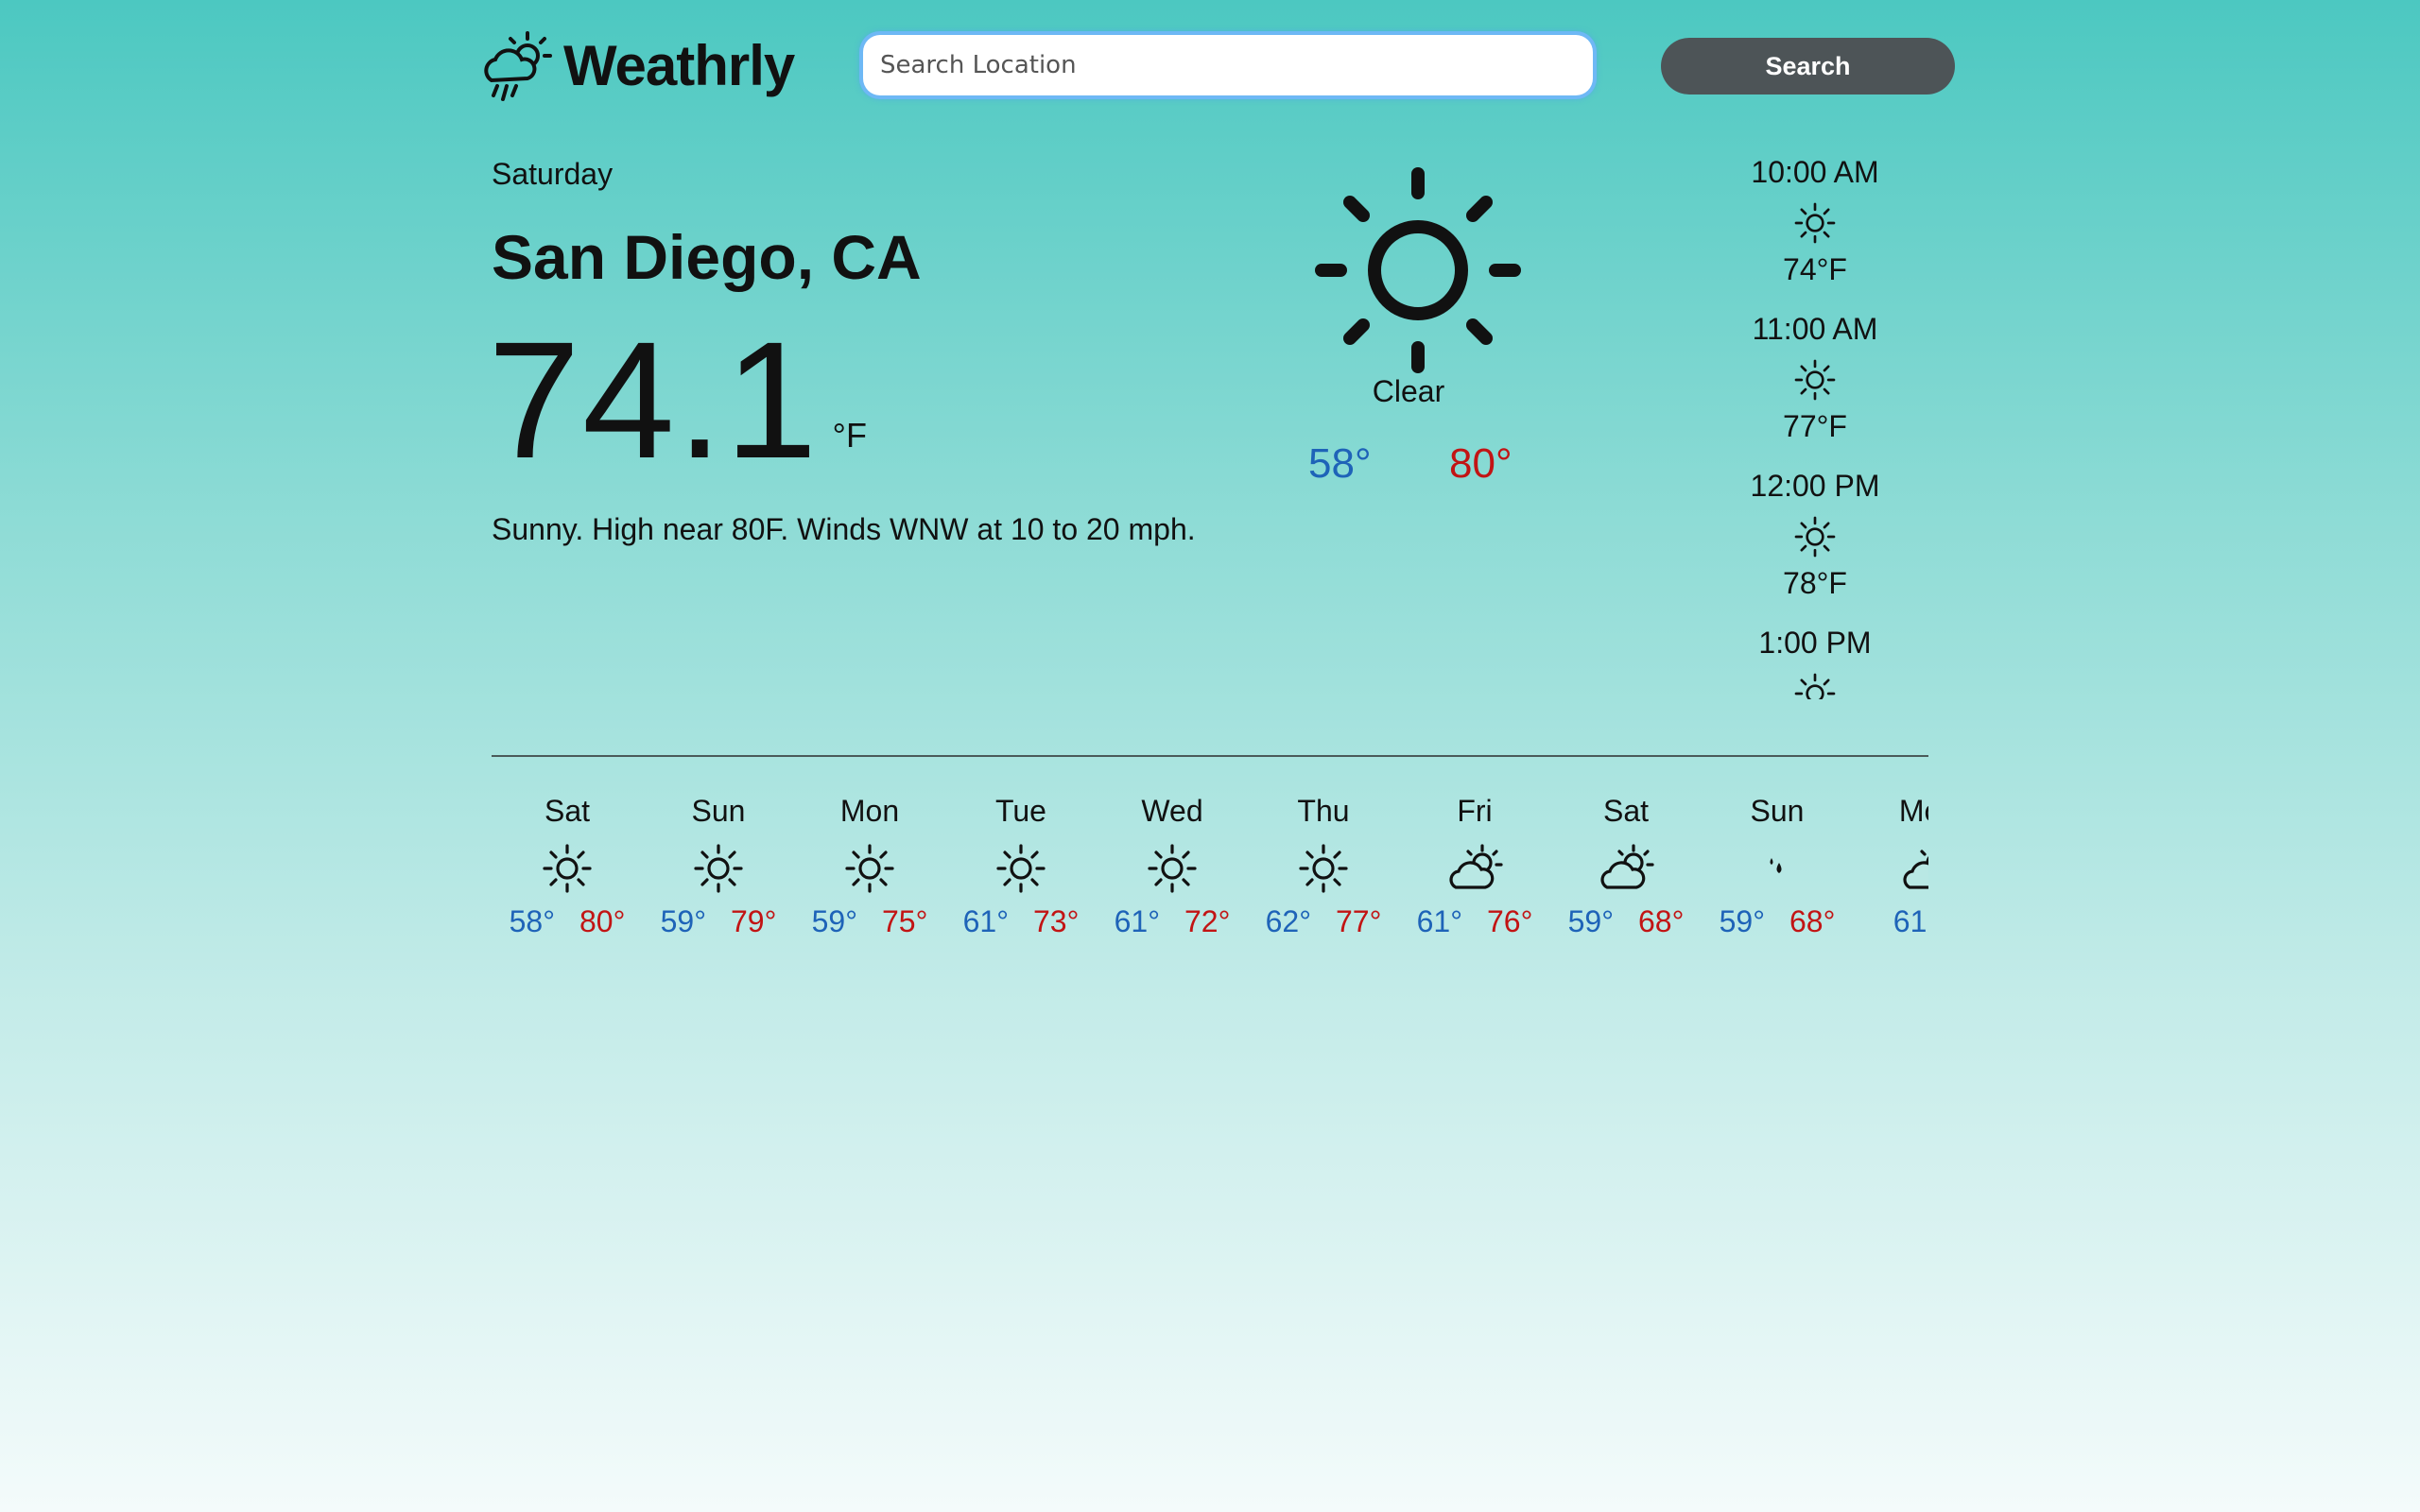 Image resolution: width=2420 pixels, height=1512 pixels. I want to click on hour-temp: 77°F, so click(1815, 426).